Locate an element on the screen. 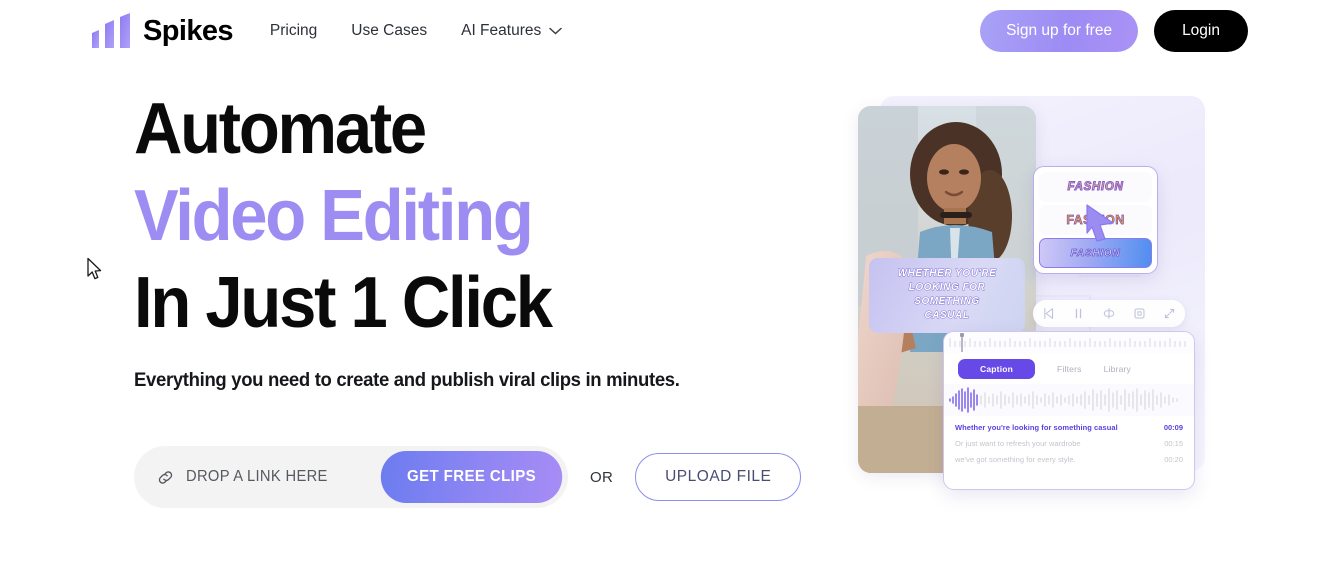 This screenshot has width=1332, height=575. chevron-down-icon is located at coordinates (555, 31).